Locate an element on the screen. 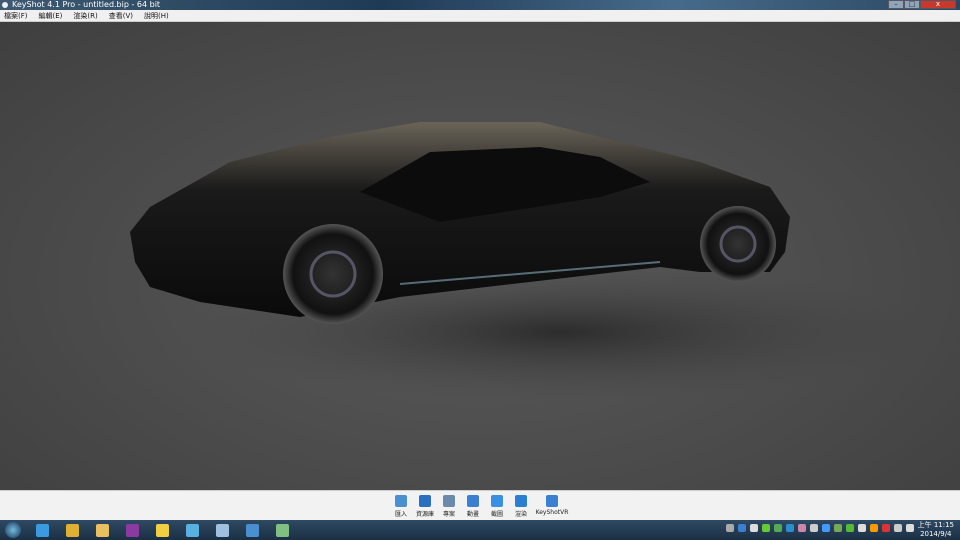  taskbar-internet-explorer is located at coordinates (42, 530).